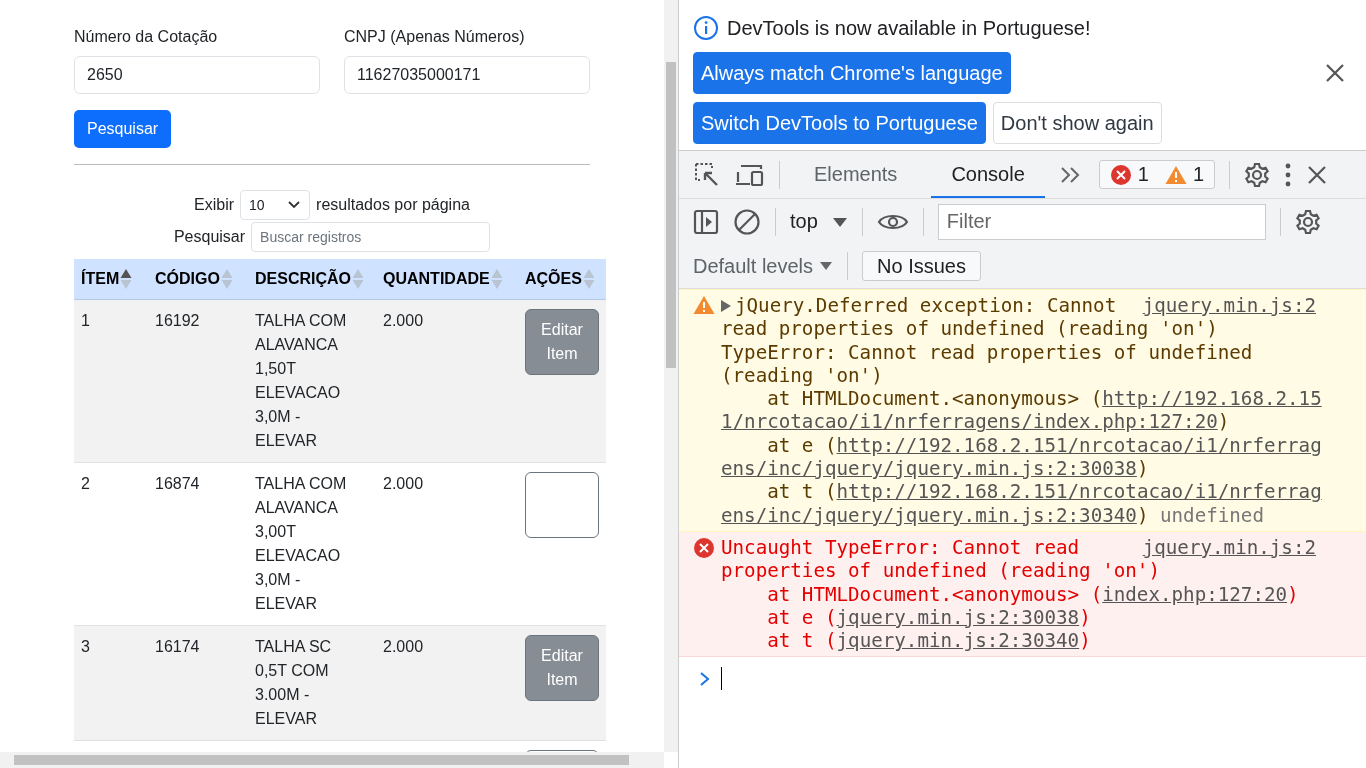  I want to click on input-field: 2650, so click(197, 75).